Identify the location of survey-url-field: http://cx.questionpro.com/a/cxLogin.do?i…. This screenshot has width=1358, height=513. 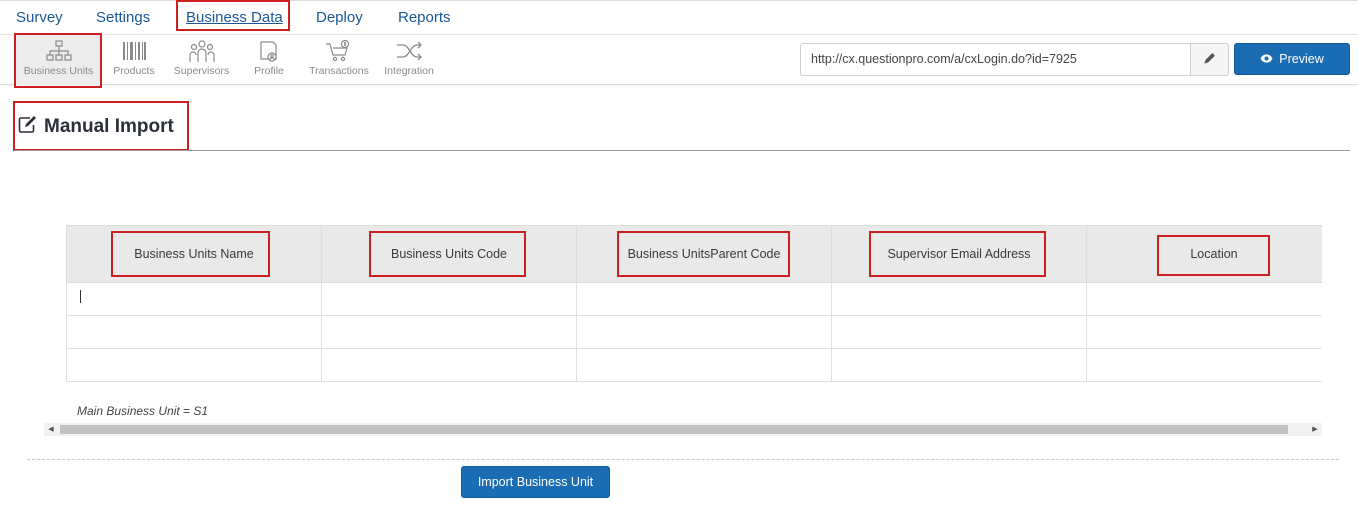
(995, 59).